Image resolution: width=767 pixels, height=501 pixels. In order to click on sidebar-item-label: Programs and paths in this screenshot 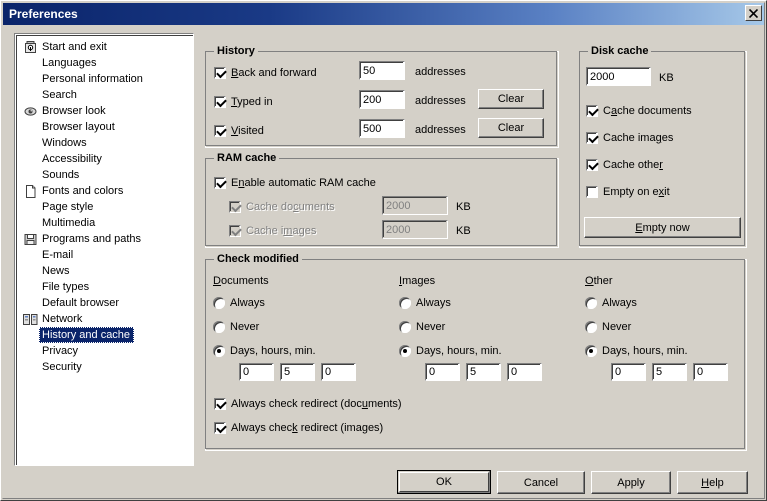, I will do `click(92, 239)`.